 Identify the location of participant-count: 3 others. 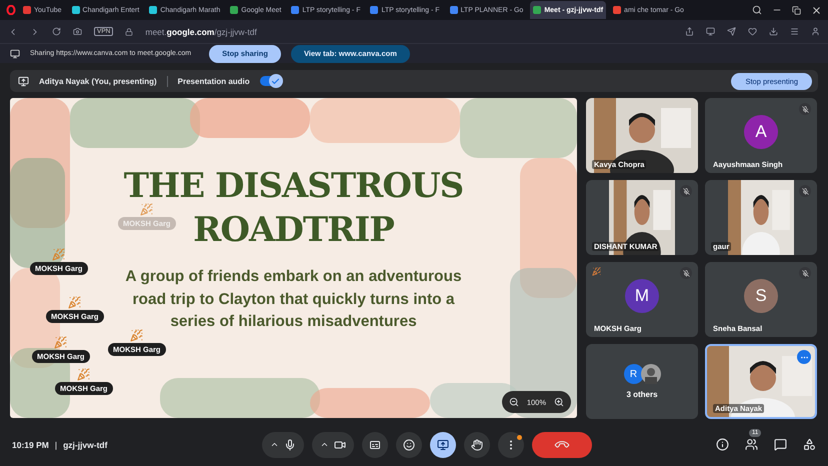
(642, 394).